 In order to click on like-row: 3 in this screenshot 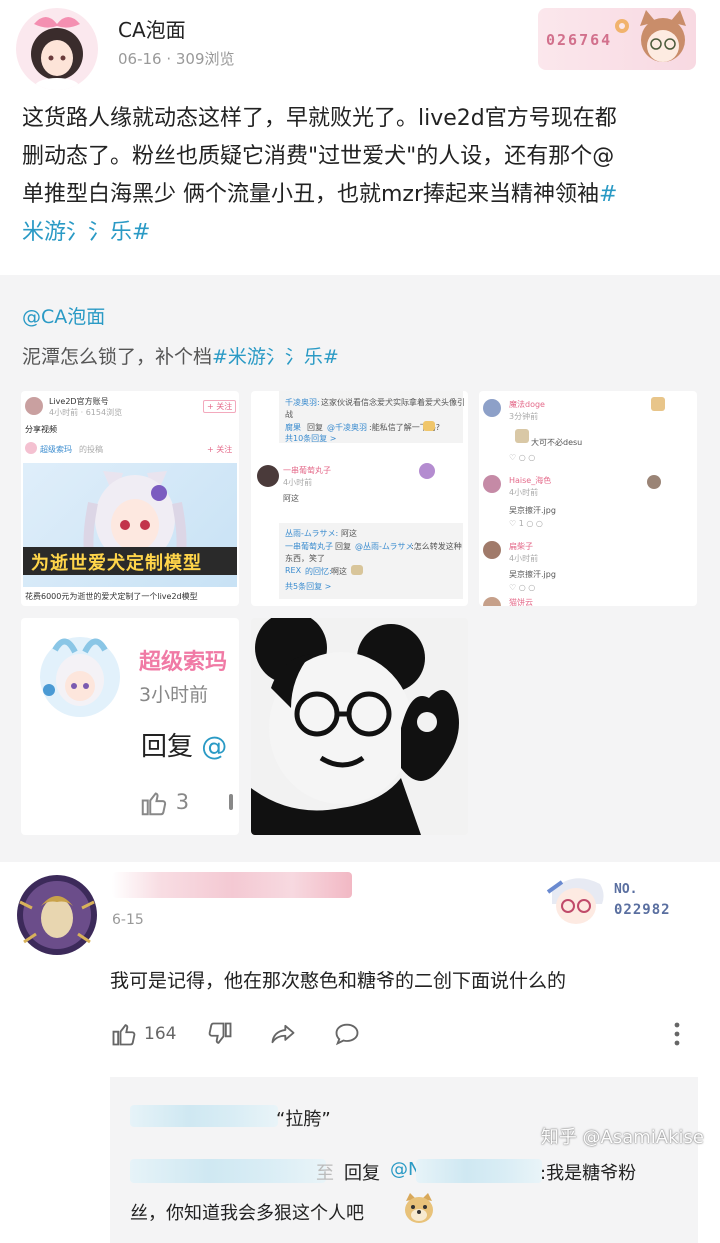, I will do `click(164, 803)`.